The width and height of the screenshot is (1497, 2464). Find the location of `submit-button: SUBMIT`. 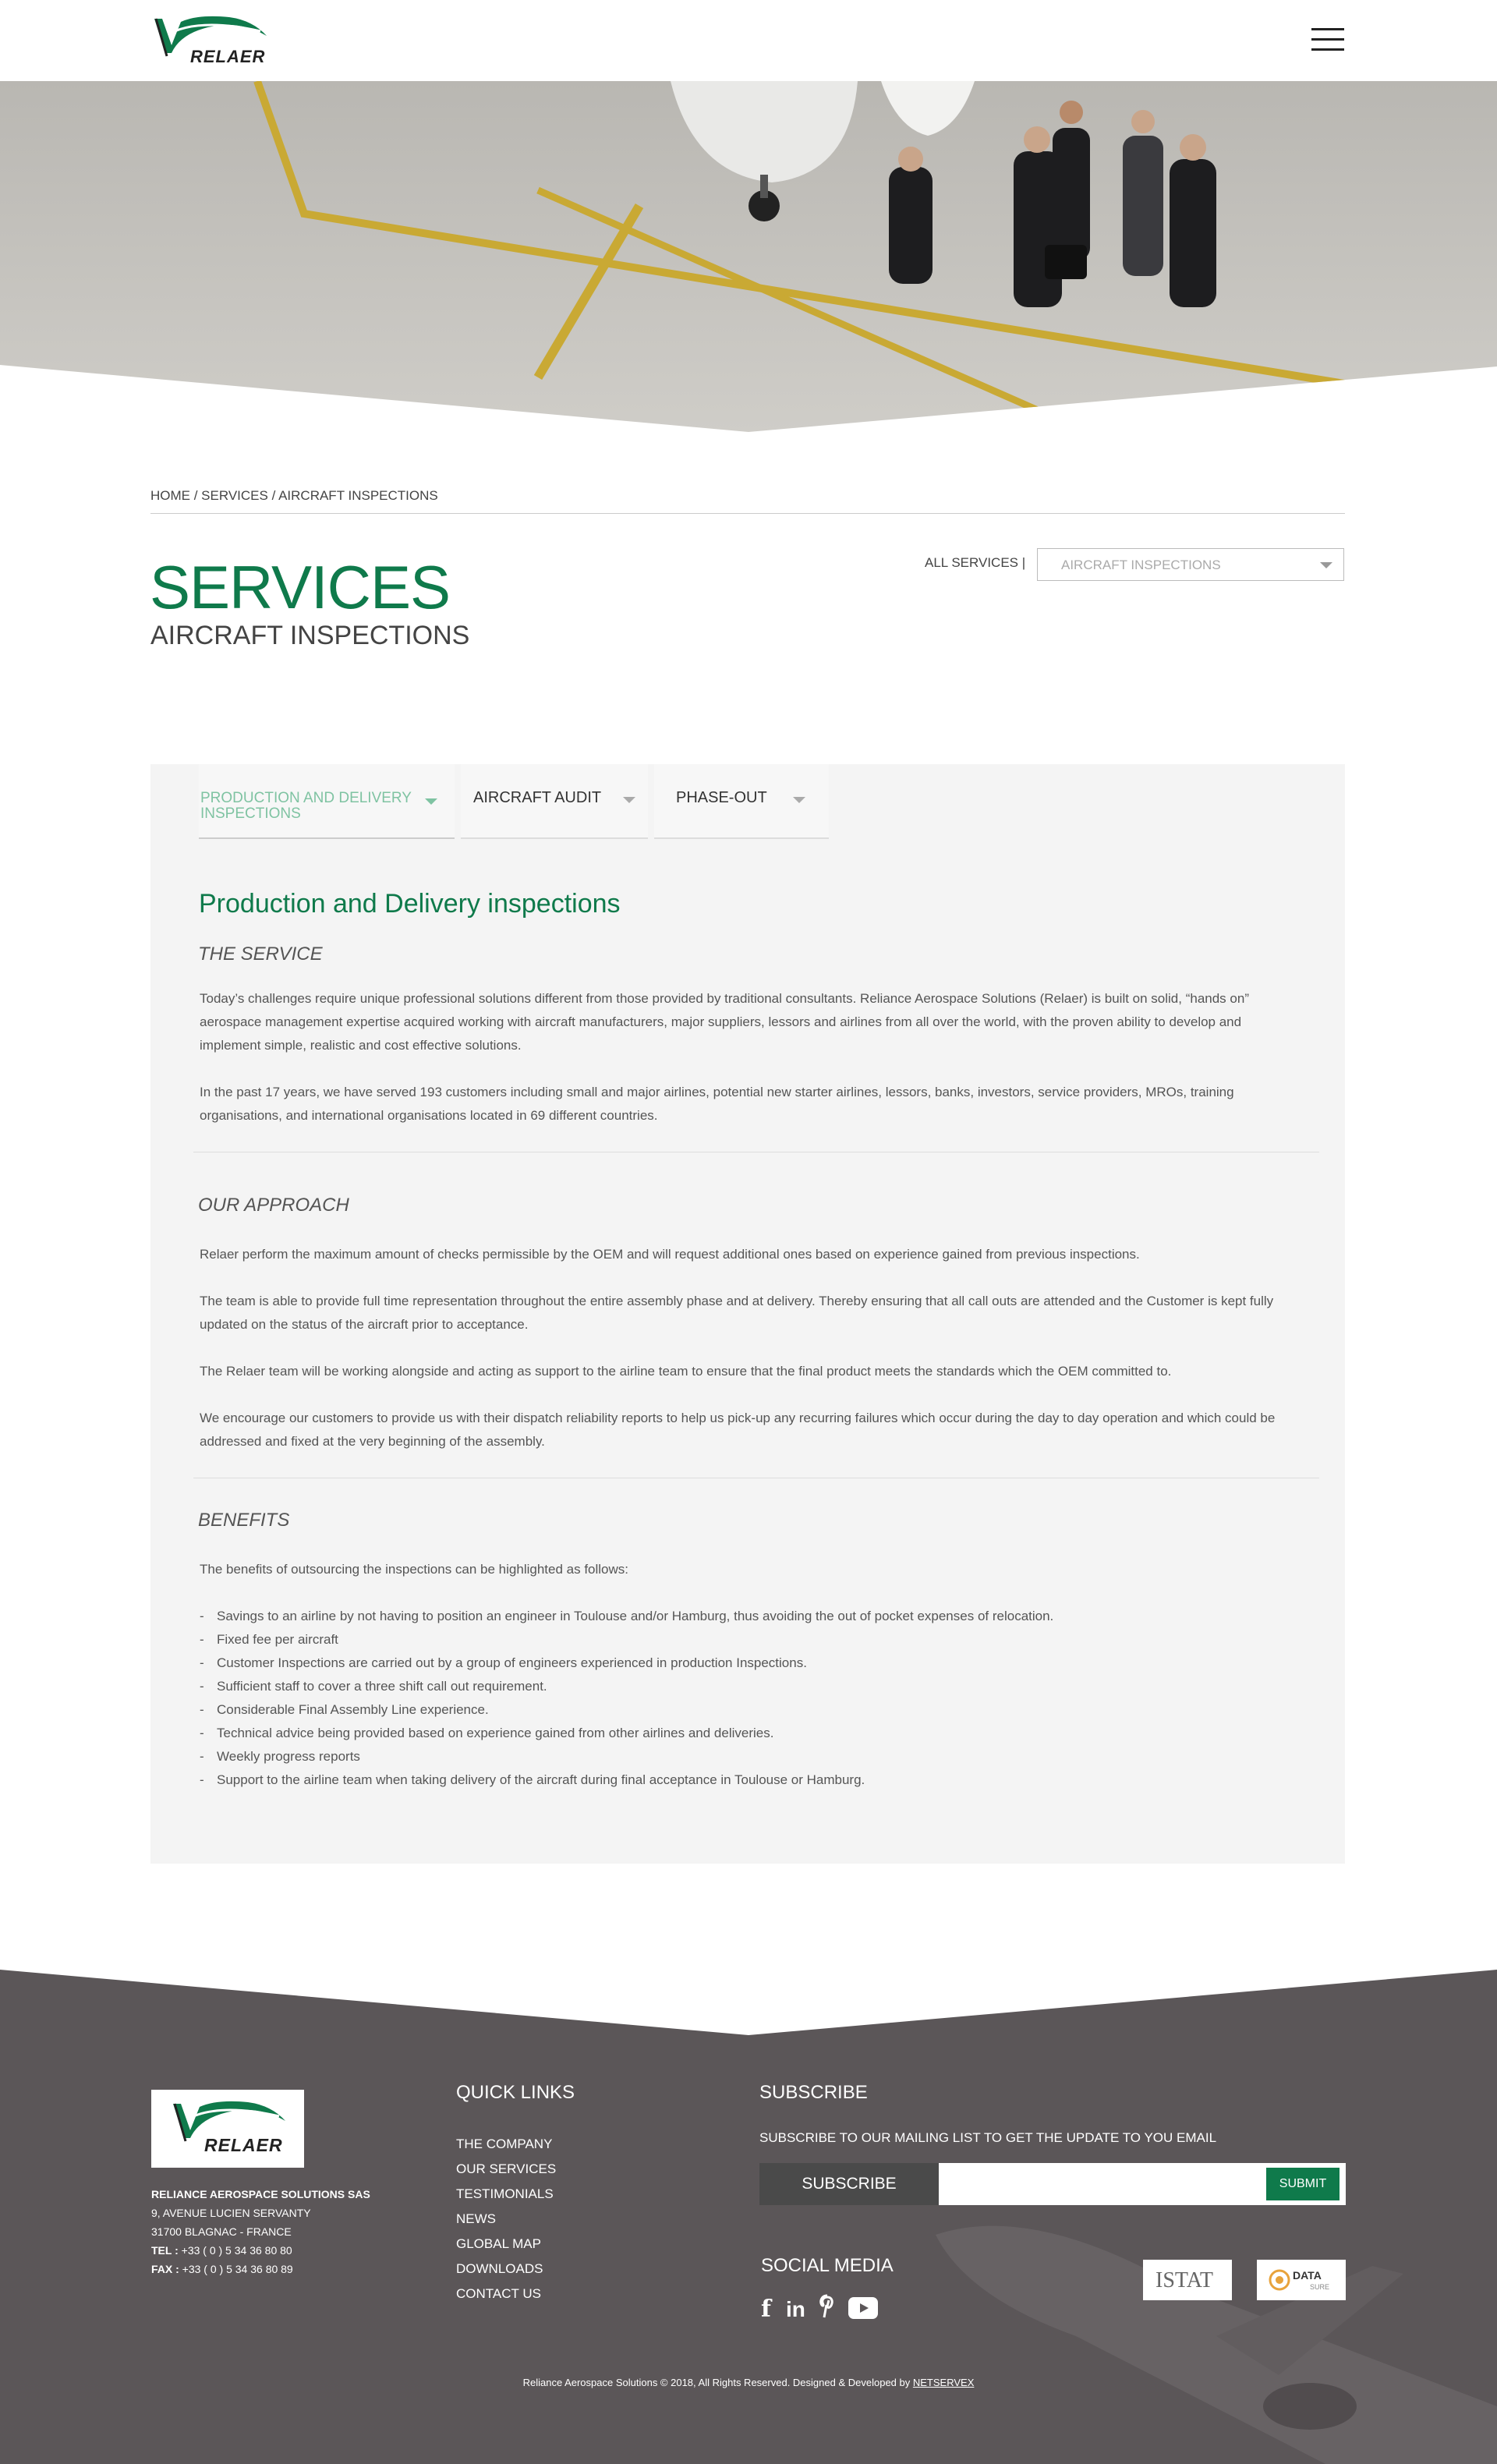

submit-button: SUBMIT is located at coordinates (1303, 2184).